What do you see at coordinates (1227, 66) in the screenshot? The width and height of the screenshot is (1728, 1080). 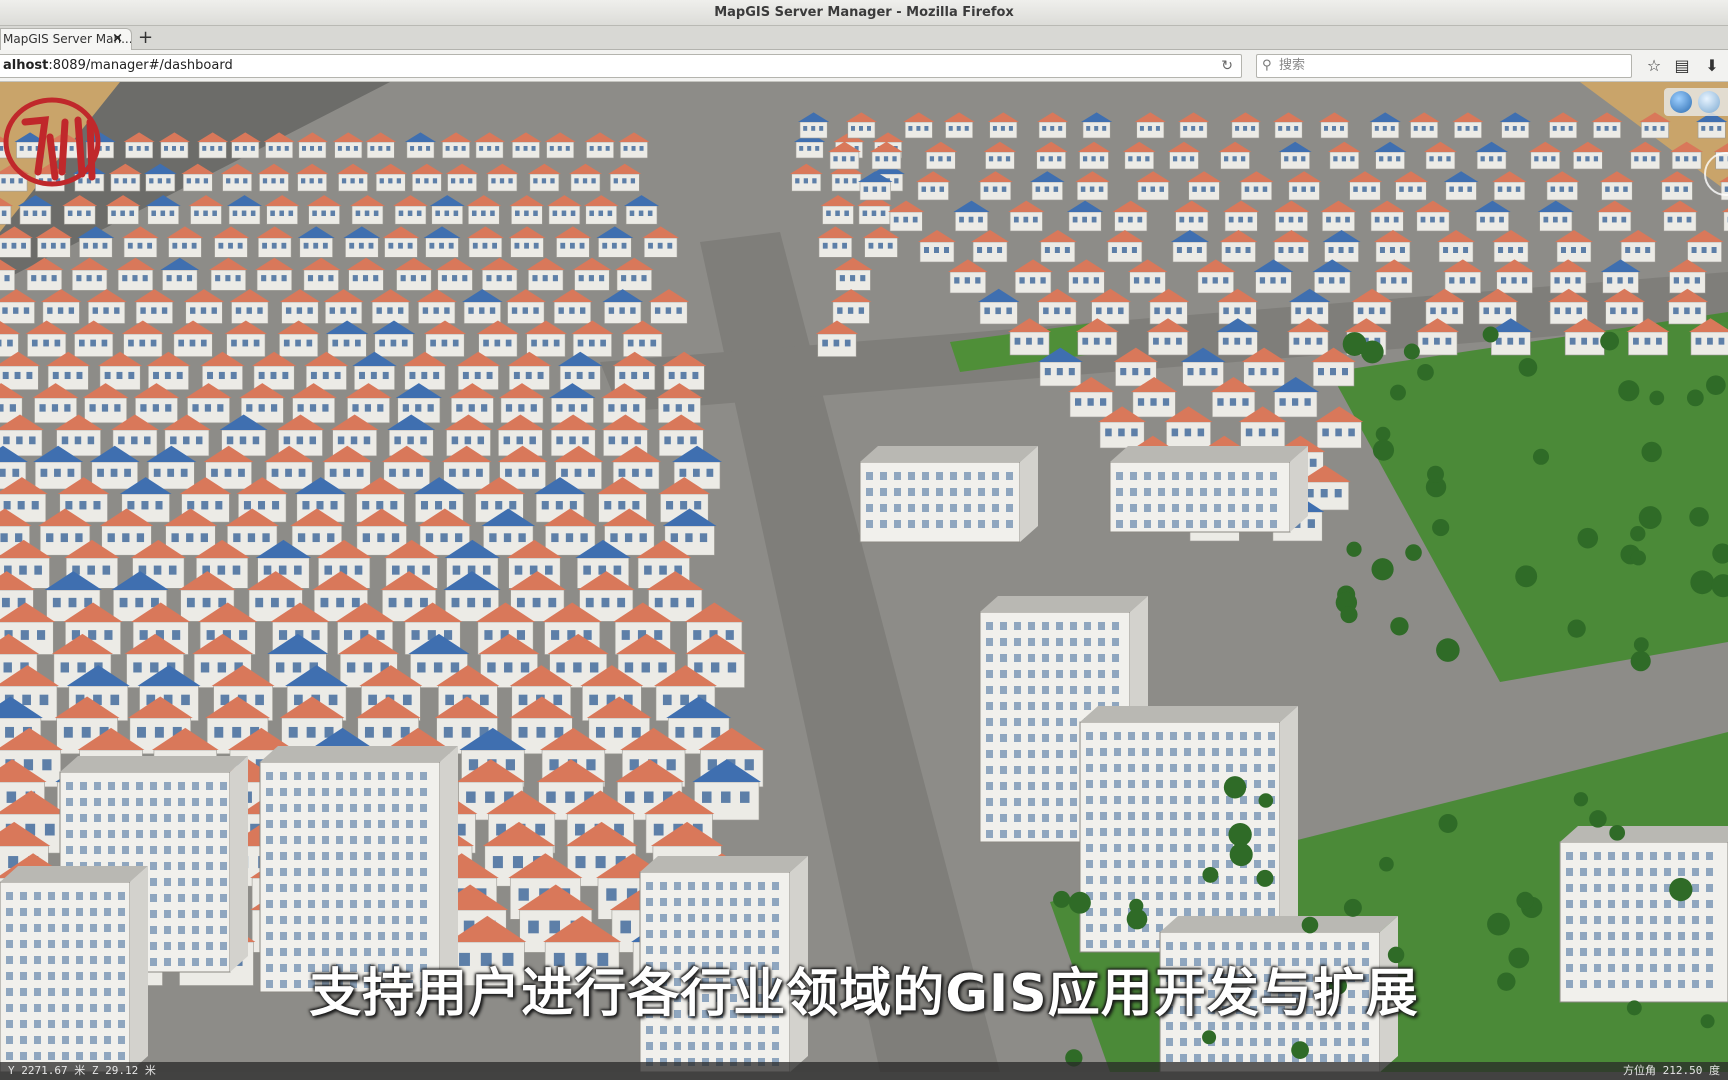 I see `reload-icon: ↻` at bounding box center [1227, 66].